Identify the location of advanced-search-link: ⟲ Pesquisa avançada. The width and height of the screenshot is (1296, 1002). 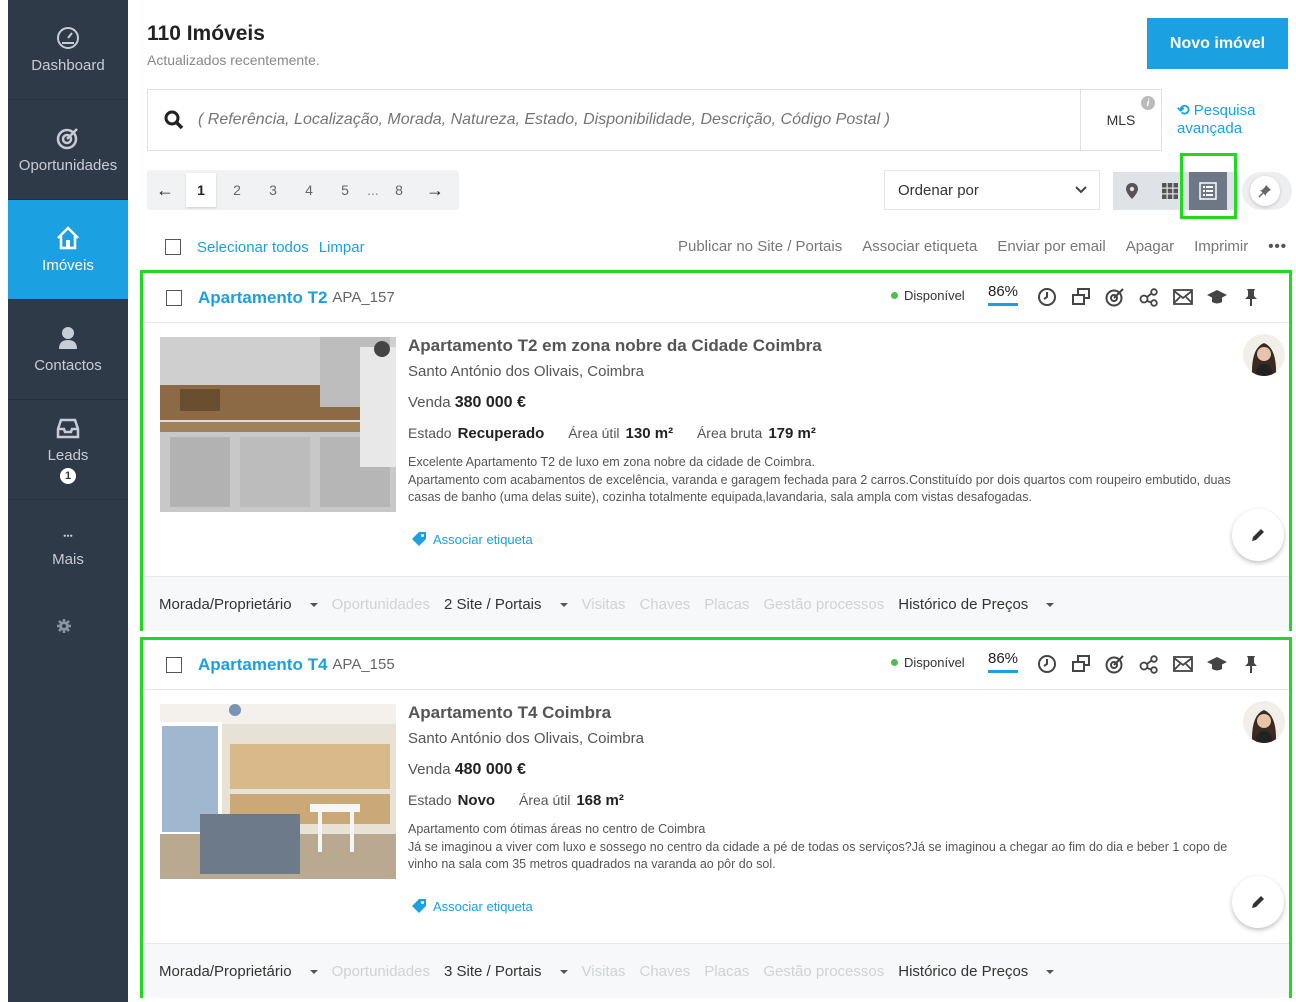
(1232, 120).